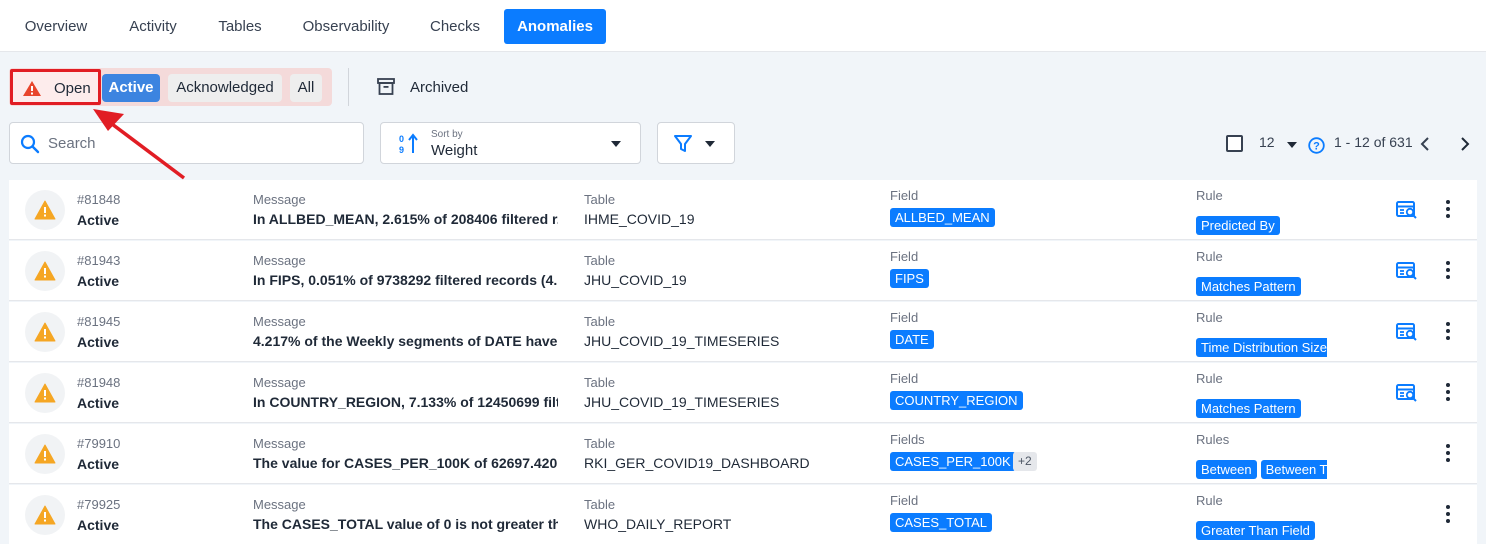 This screenshot has height=544, width=1486. Describe the element at coordinates (240, 26) in the screenshot. I see `tab-tables: Tables` at that location.